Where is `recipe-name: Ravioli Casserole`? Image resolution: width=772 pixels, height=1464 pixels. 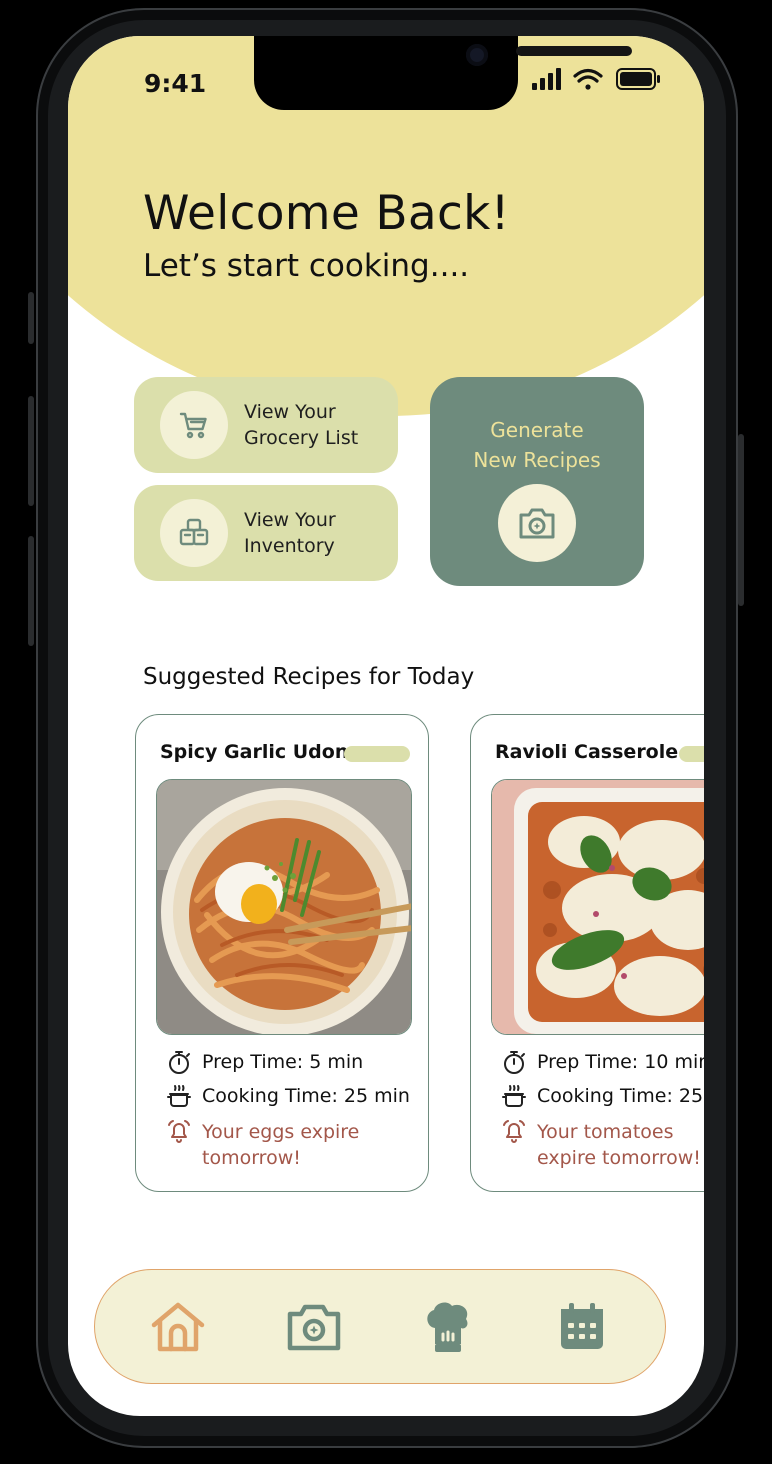
recipe-name: Ravioli Casserole is located at coordinates (587, 752).